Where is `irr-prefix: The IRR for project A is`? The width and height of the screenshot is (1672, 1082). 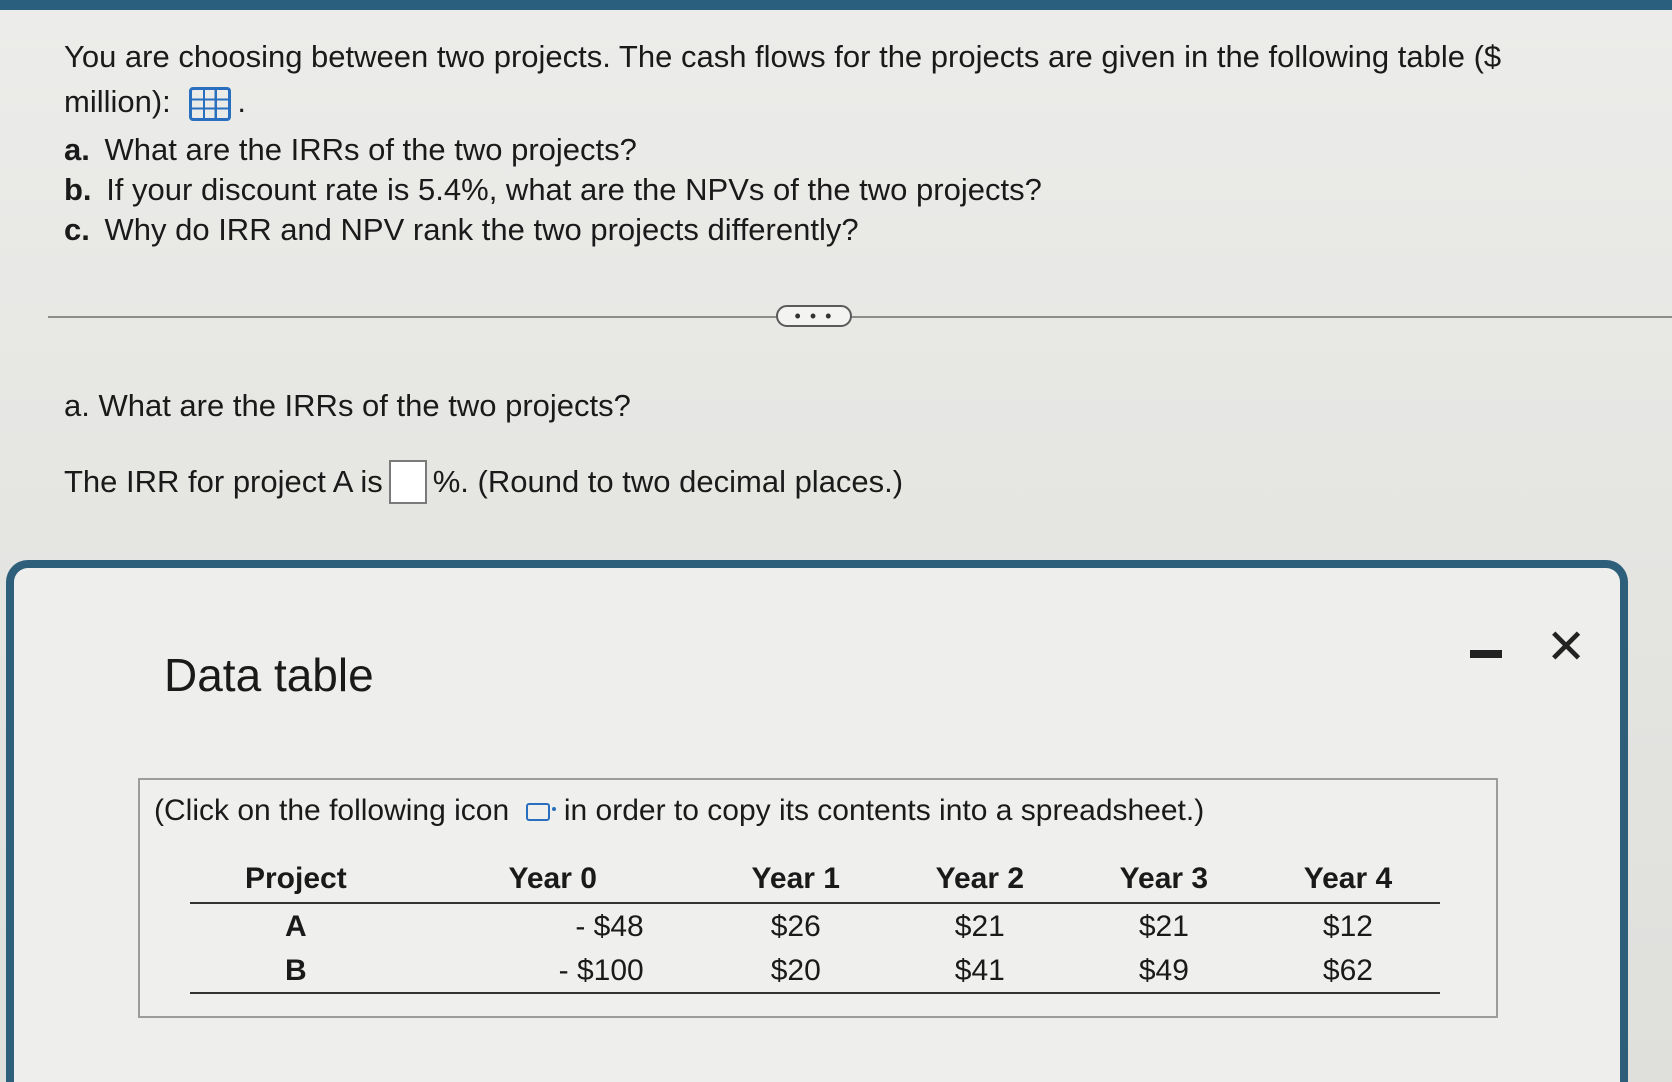
irr-prefix: The IRR for project A is is located at coordinates (223, 481).